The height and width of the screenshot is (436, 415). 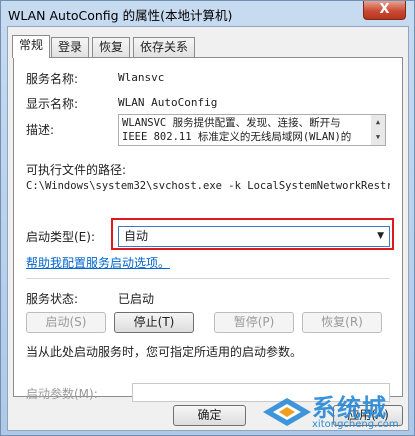 What do you see at coordinates (287, 412) in the screenshot?
I see `watermark-logo-icon` at bounding box center [287, 412].